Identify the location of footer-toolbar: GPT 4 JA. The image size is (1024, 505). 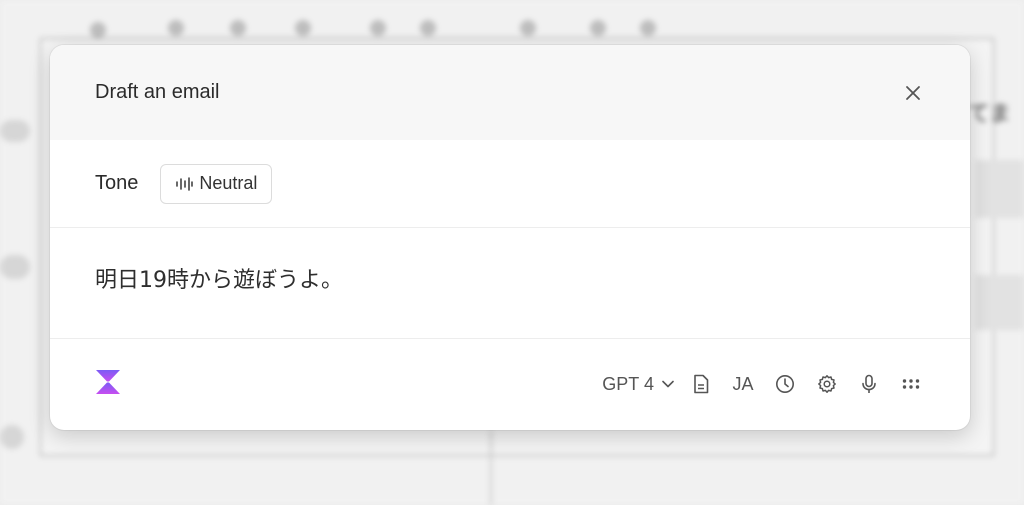
(767, 384).